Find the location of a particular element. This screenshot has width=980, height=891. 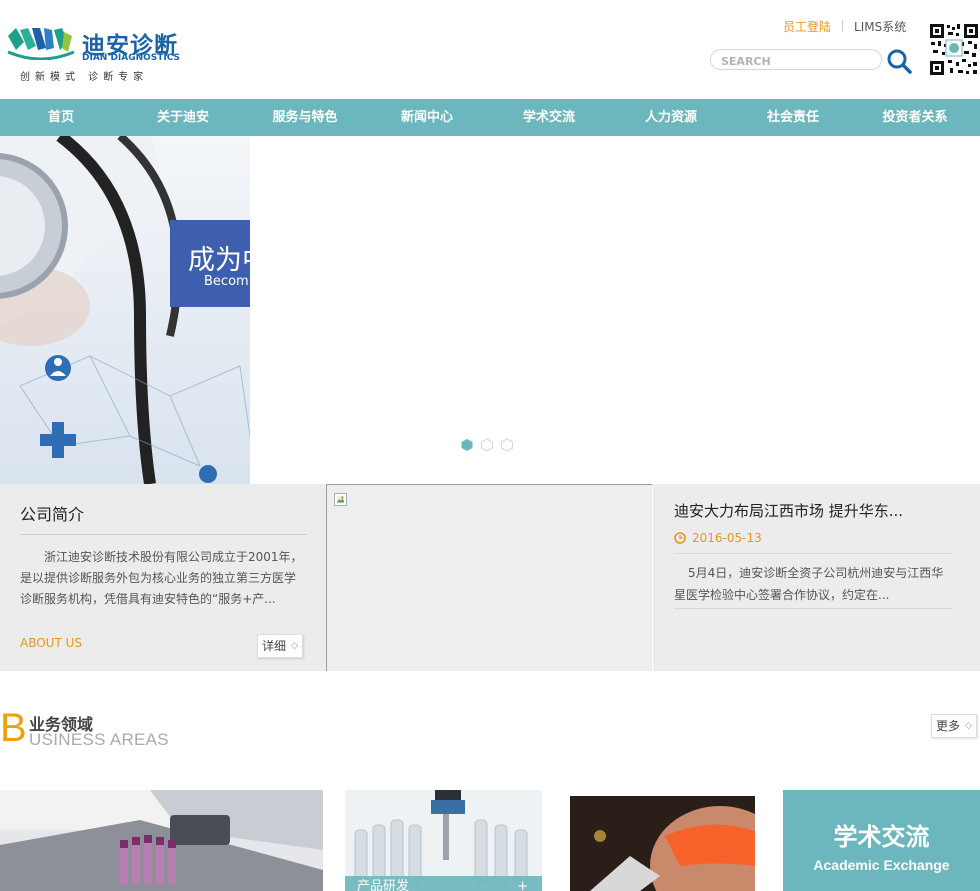

banner-caption-en: Becom is located at coordinates (226, 281).